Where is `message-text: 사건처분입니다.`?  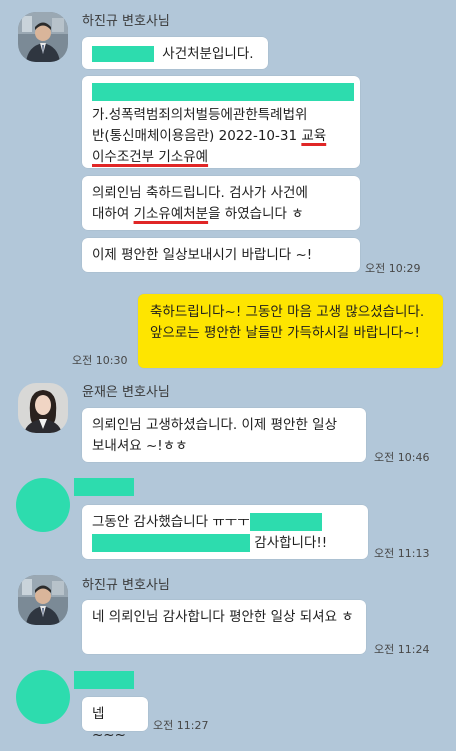 message-text: 사건처분입니다. is located at coordinates (208, 54).